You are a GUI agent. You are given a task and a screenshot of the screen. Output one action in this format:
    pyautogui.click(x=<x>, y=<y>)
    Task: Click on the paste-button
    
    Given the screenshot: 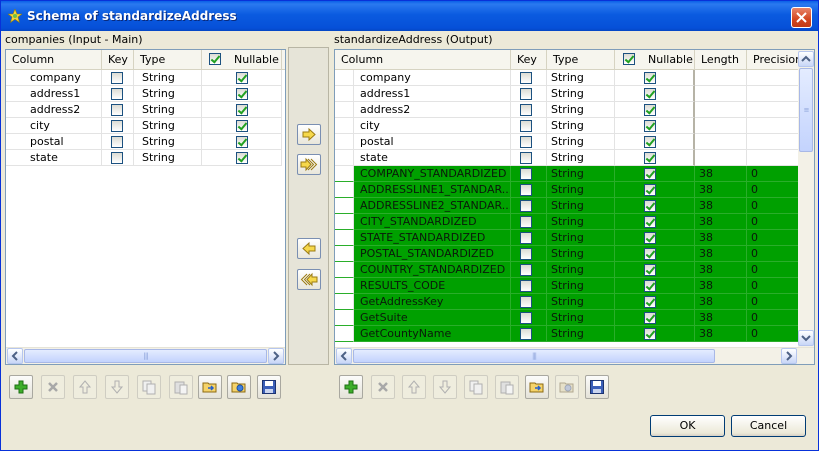 What is the action you would take?
    pyautogui.click(x=181, y=387)
    